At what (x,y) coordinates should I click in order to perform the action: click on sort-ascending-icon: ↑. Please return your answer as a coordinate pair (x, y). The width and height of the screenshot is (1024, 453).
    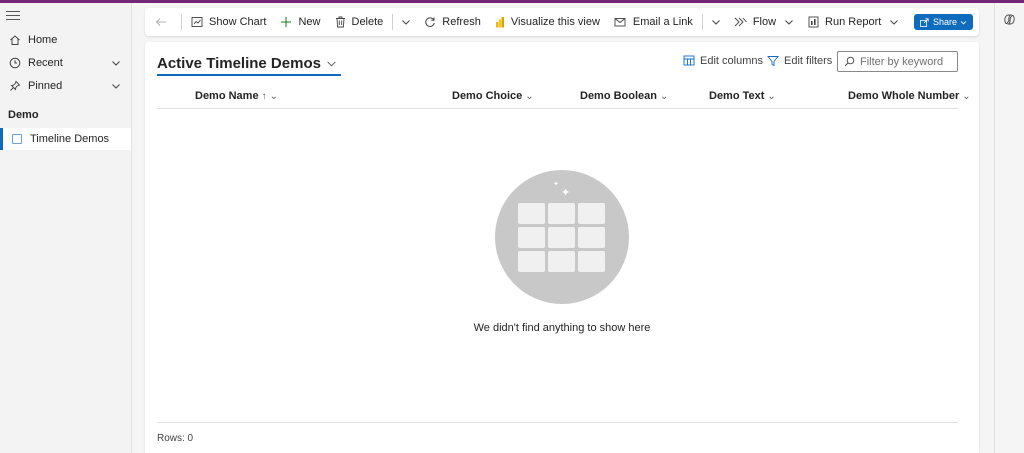
    Looking at the image, I should click on (264, 96).